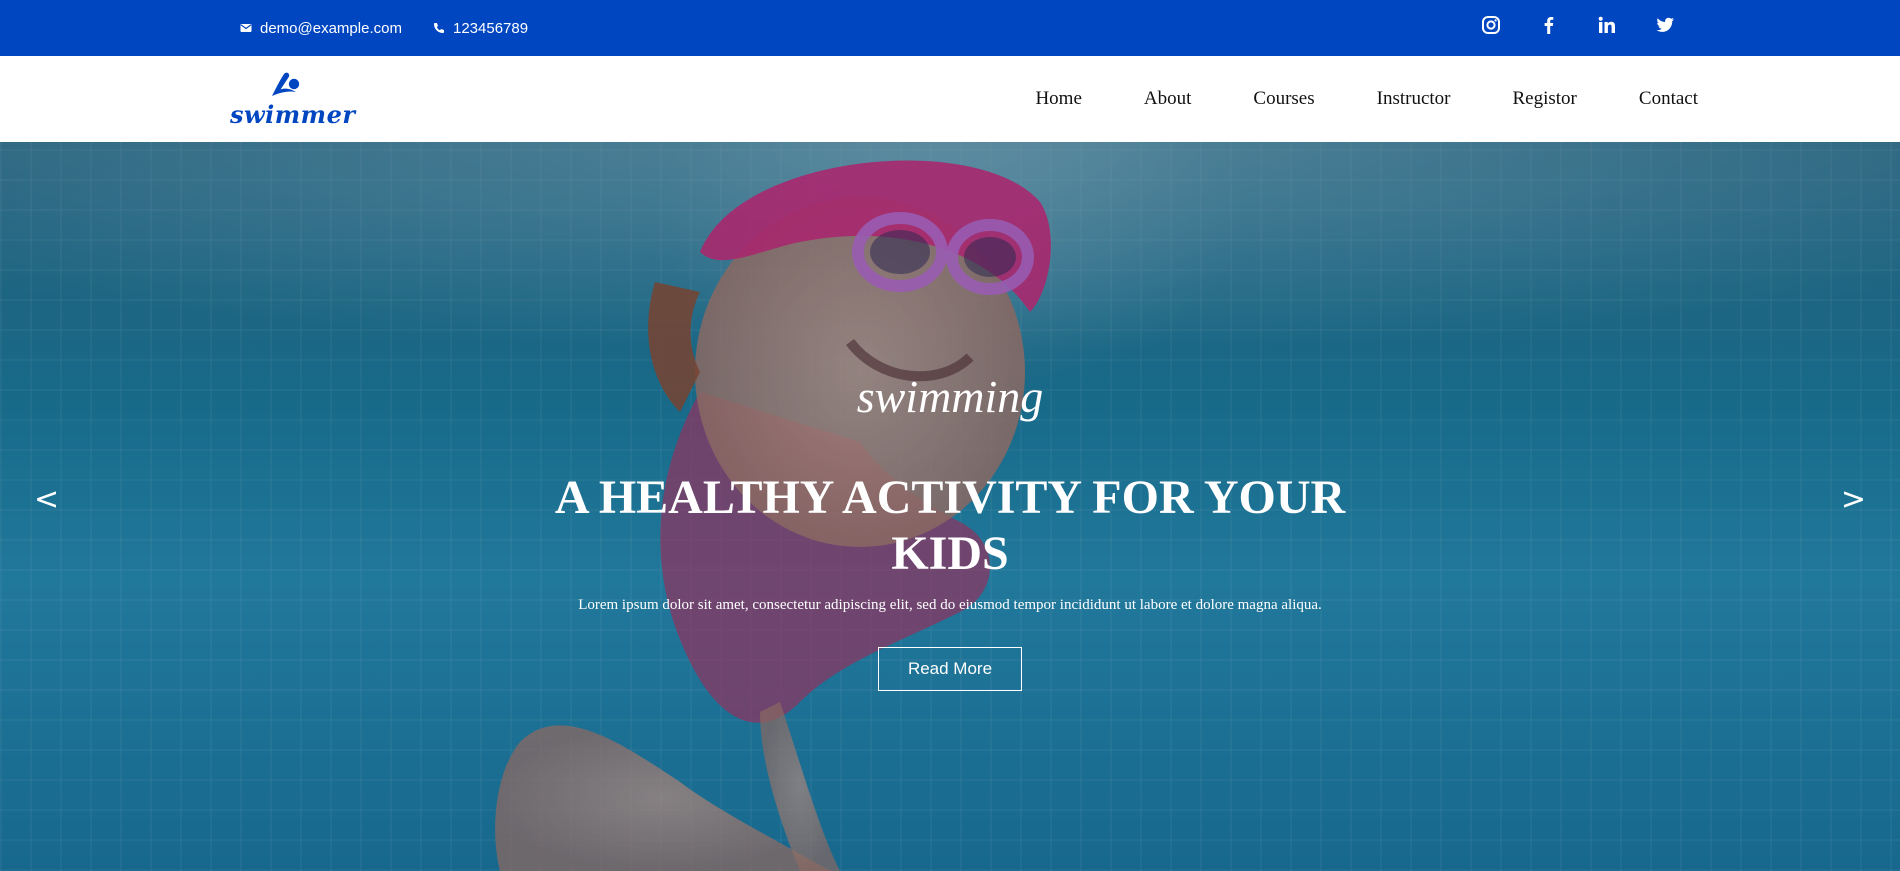 Image resolution: width=1900 pixels, height=871 pixels. Describe the element at coordinates (1668, 99) in the screenshot. I see `nav-contact: Contact` at that location.